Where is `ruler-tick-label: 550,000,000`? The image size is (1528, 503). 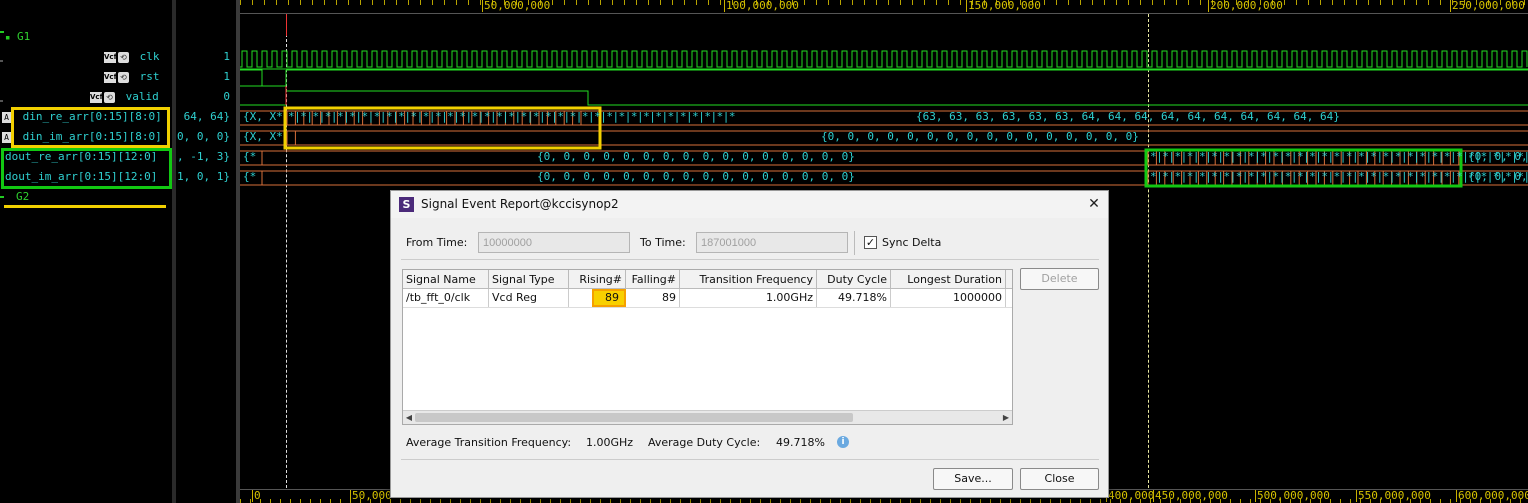
ruler-tick-label: 550,000,000 is located at coordinates (1394, 495).